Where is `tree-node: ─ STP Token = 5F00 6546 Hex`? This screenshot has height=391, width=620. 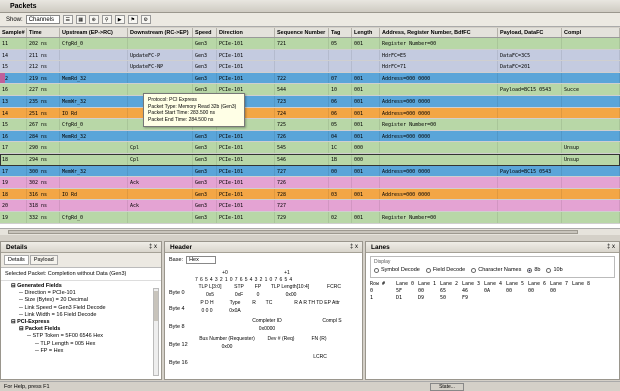
tree-node: ─ STP Token = 5F00 6546 Hex is located at coordinates (81, 336).